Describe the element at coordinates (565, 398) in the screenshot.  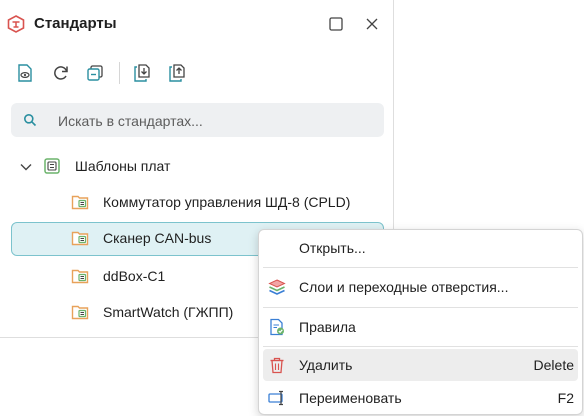
I see `menu-item-shortcut: F2` at that location.